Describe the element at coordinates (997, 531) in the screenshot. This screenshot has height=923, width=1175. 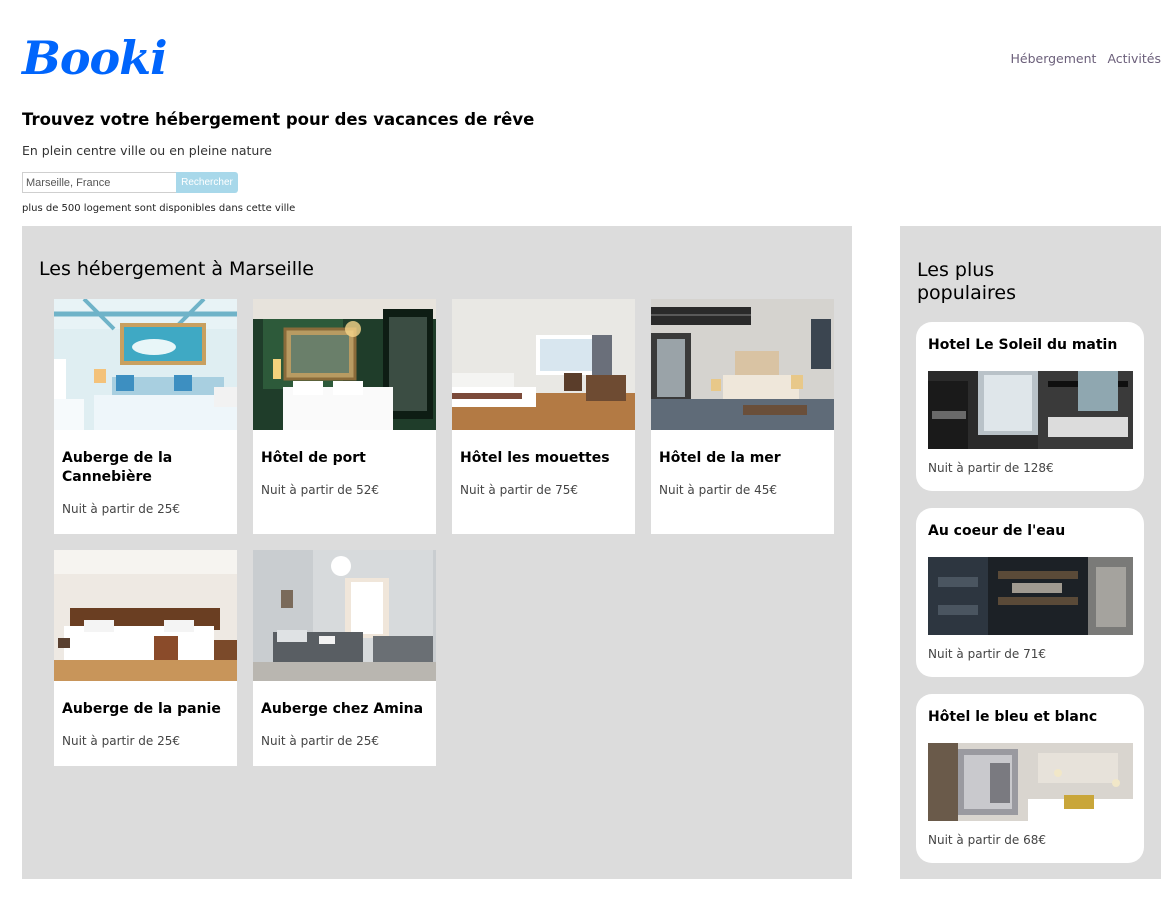
I see `popular-card-title: Au coeur de l'eau` at that location.